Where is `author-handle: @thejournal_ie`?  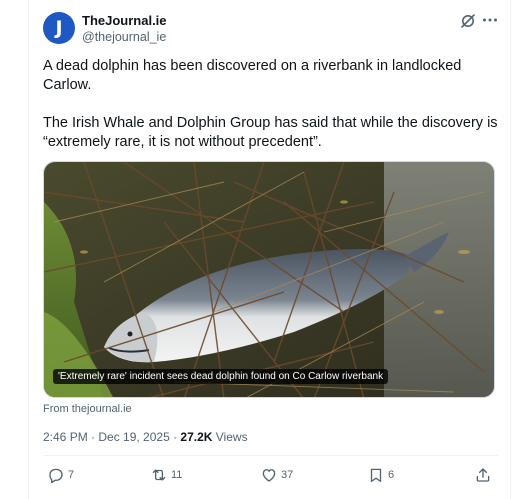
author-handle: @thejournal_ie is located at coordinates (124, 37).